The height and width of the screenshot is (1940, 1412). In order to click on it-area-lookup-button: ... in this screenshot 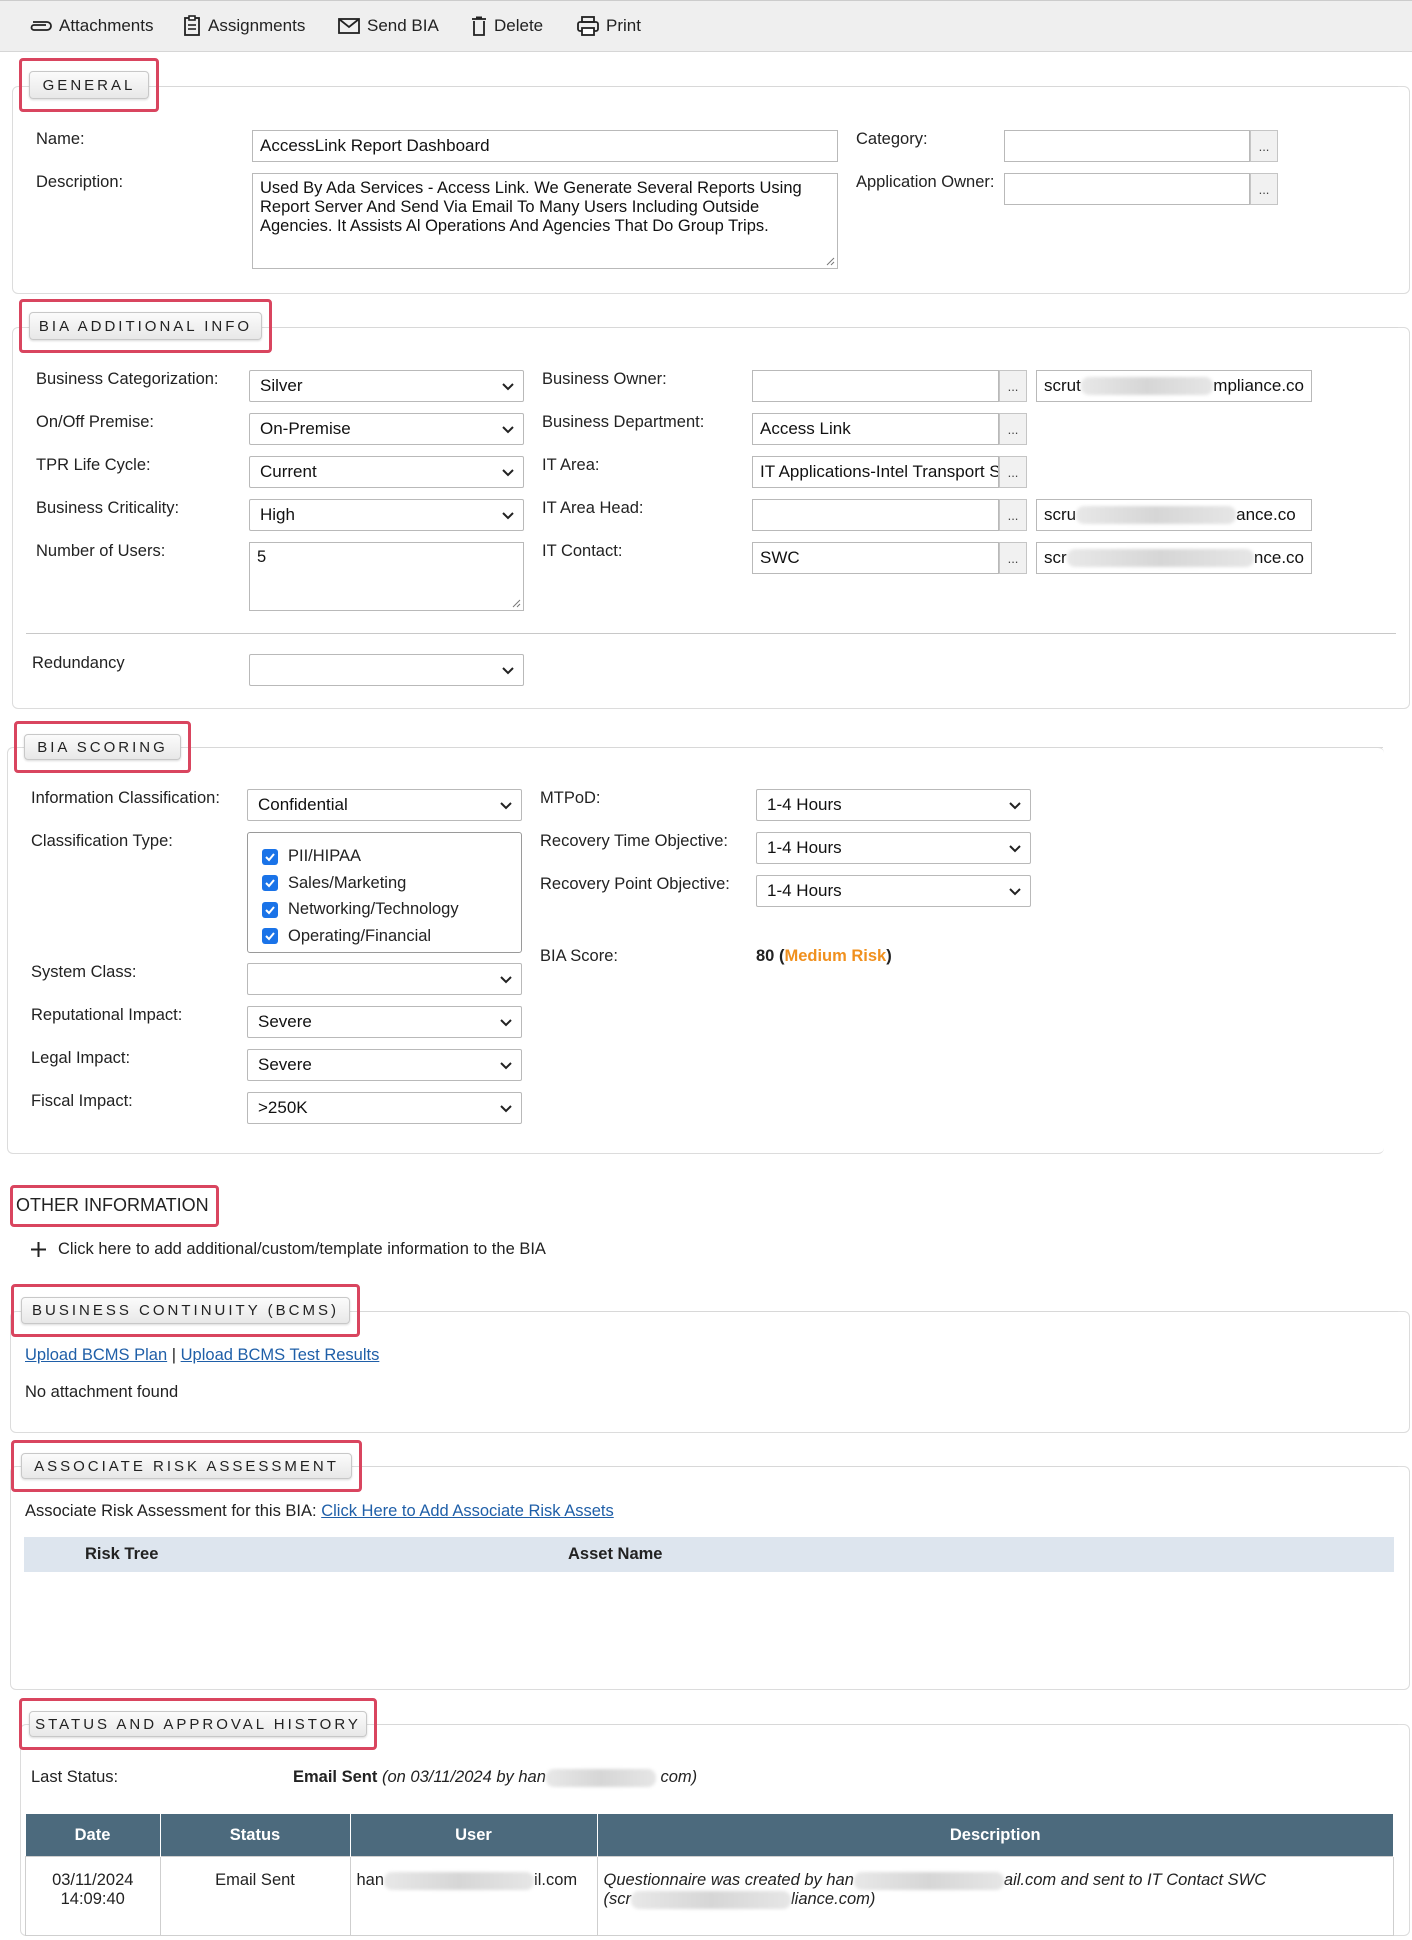, I will do `click(1013, 472)`.